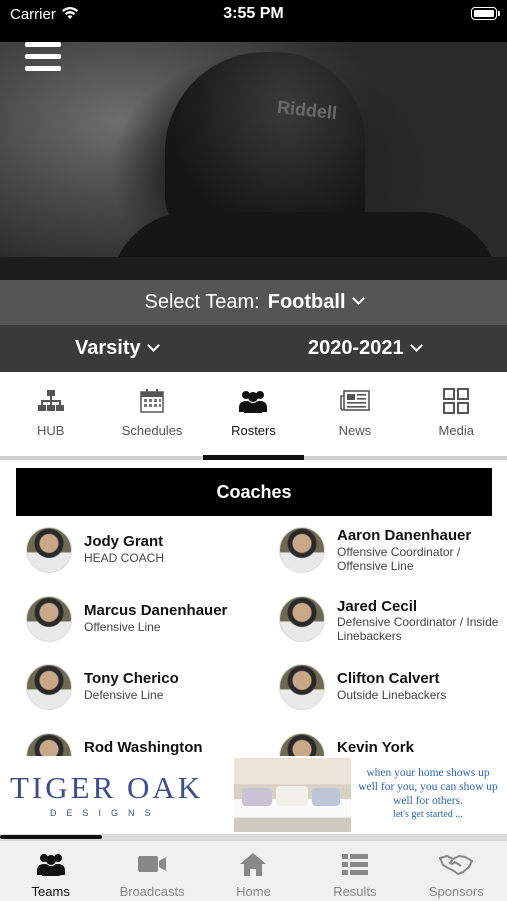 The height and width of the screenshot is (901, 507). I want to click on tab-hub: HUB, so click(50, 414).